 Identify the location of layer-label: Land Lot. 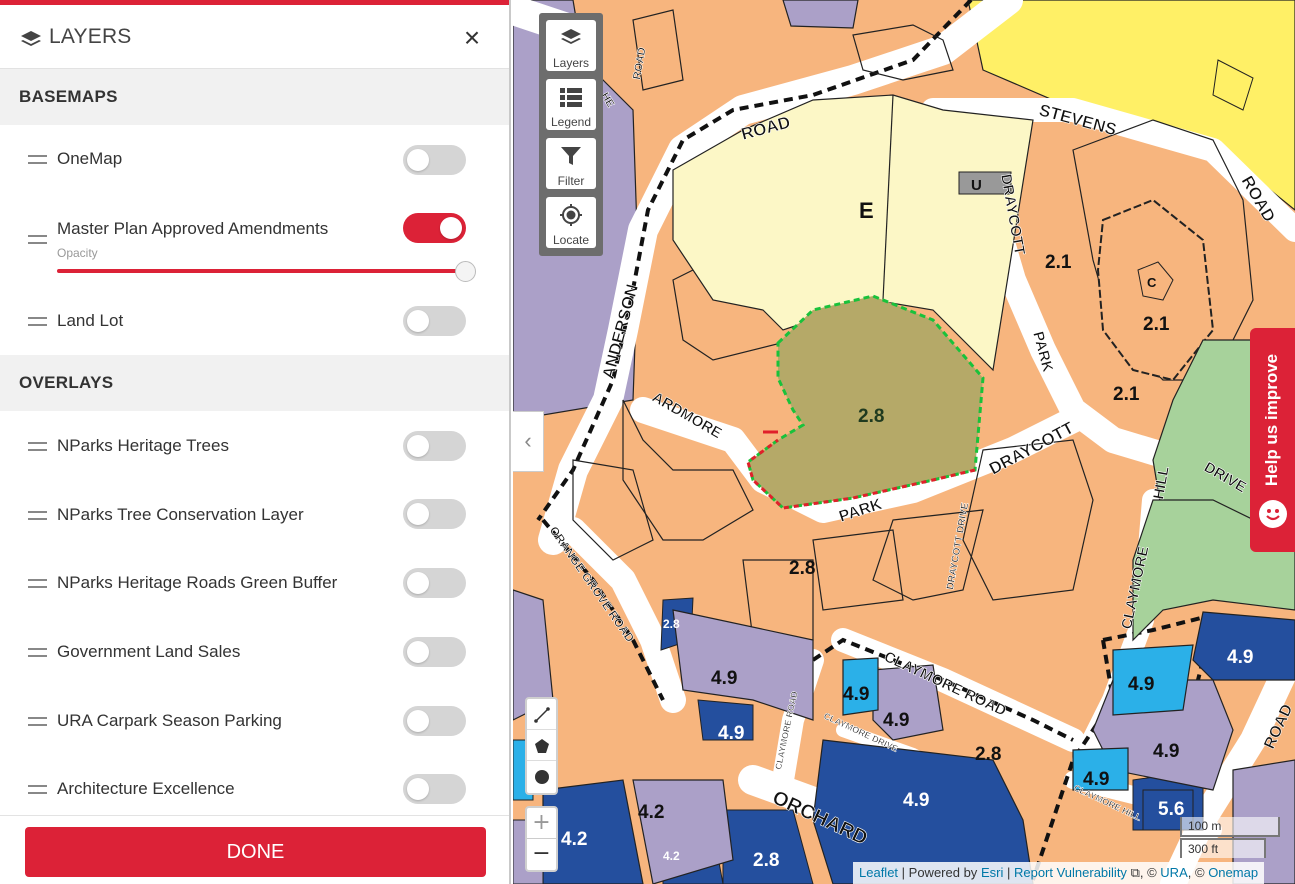
(90, 320).